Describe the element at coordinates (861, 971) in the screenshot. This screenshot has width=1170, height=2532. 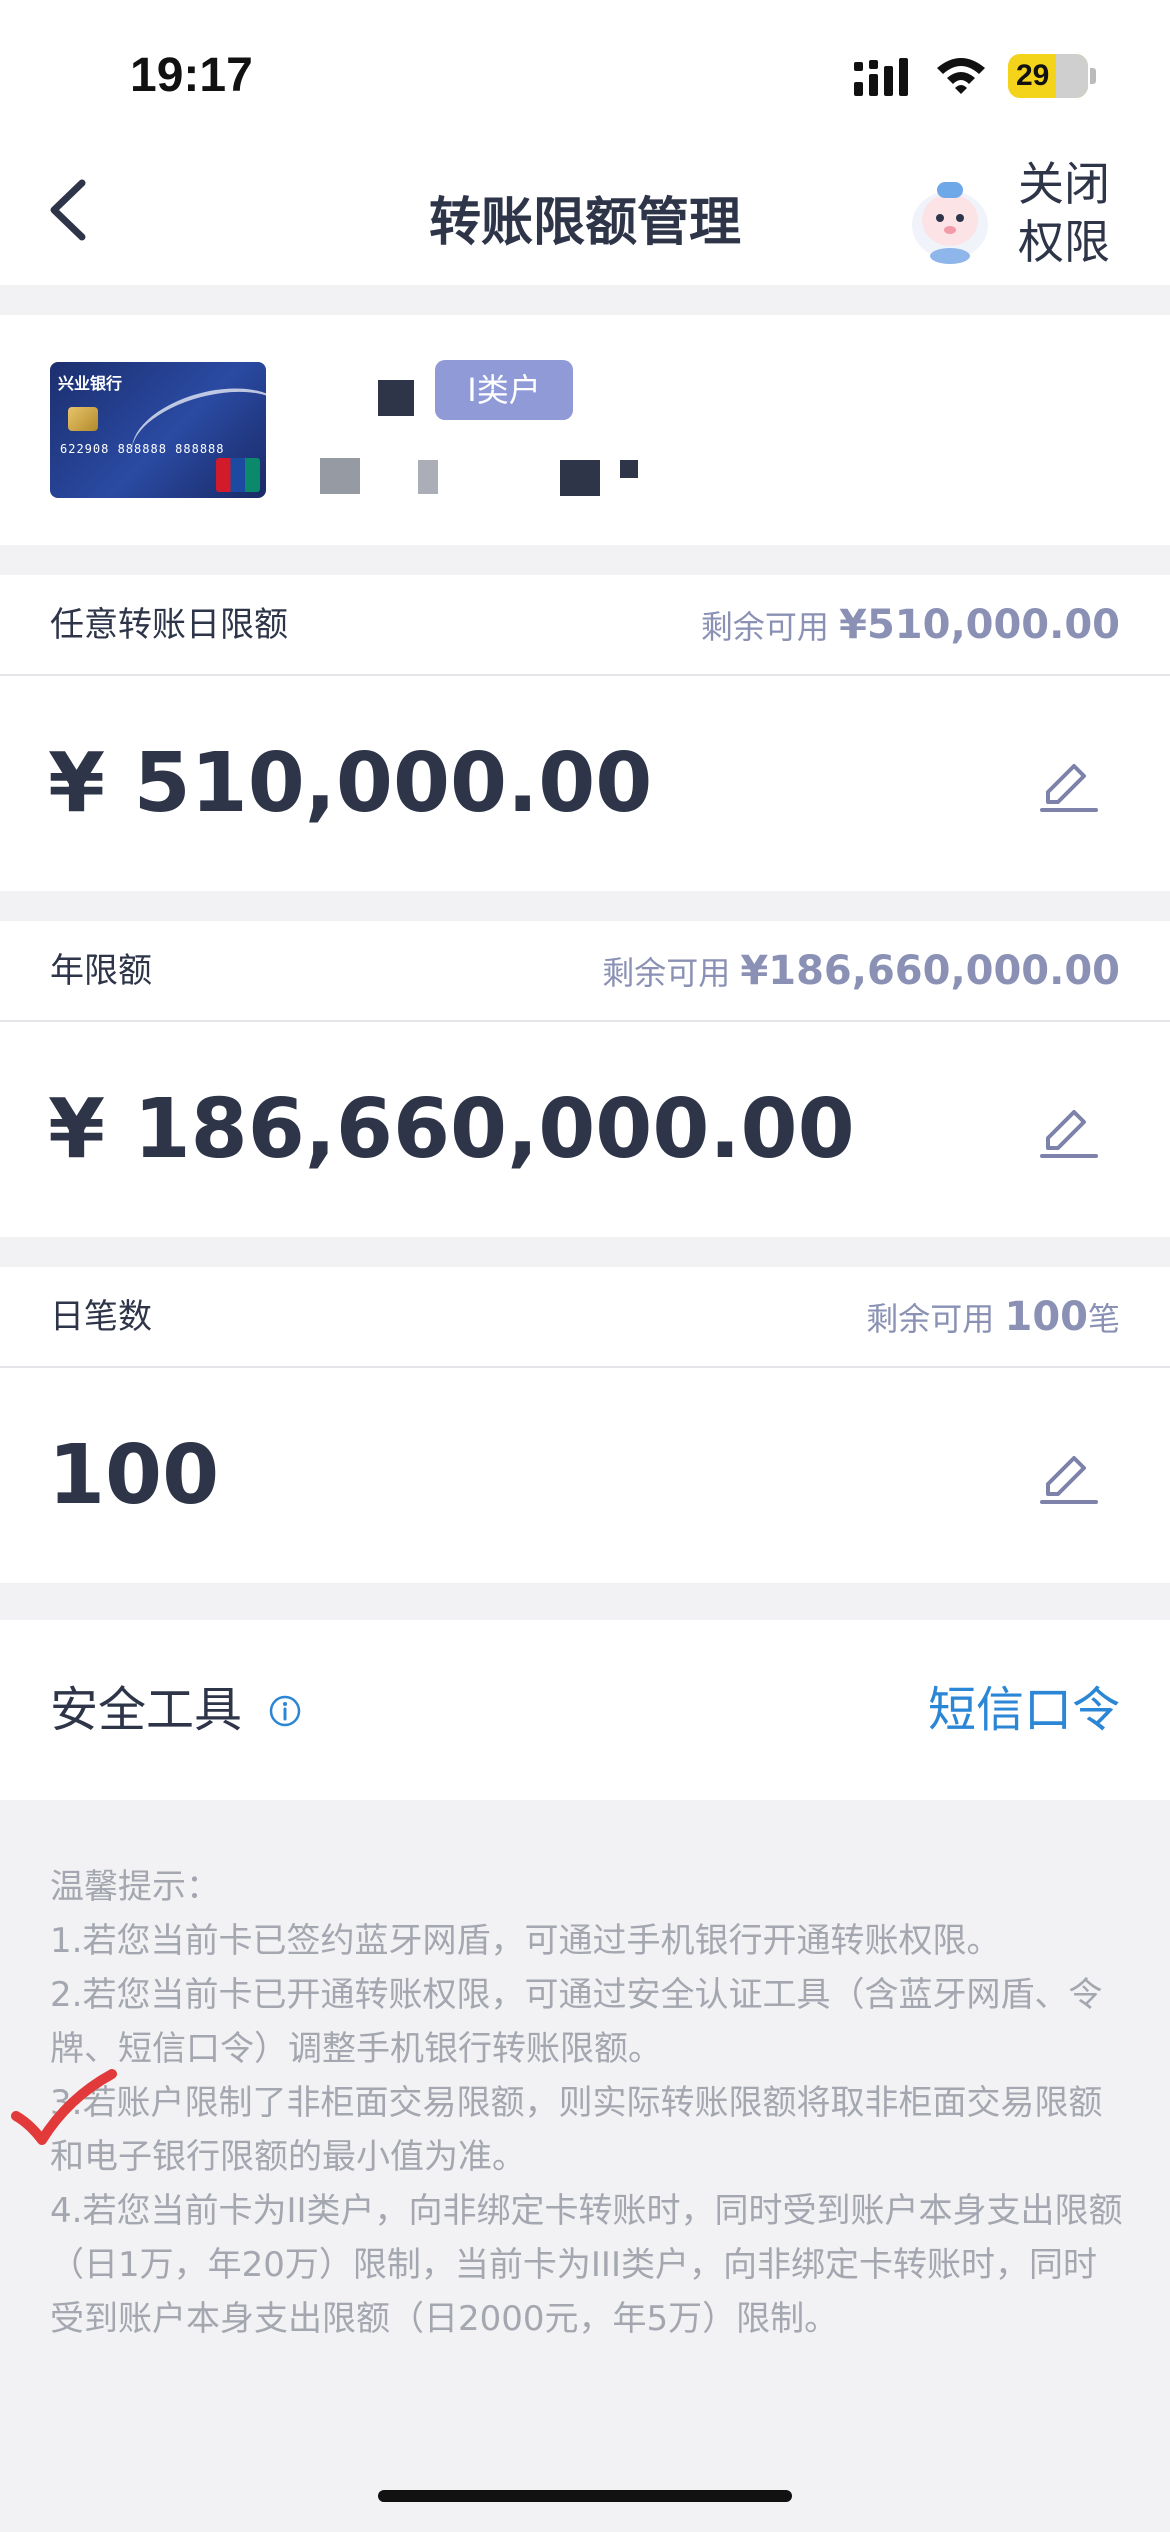
I see `limit-remaining: 剩余可用 ¥186,660,000.00` at that location.